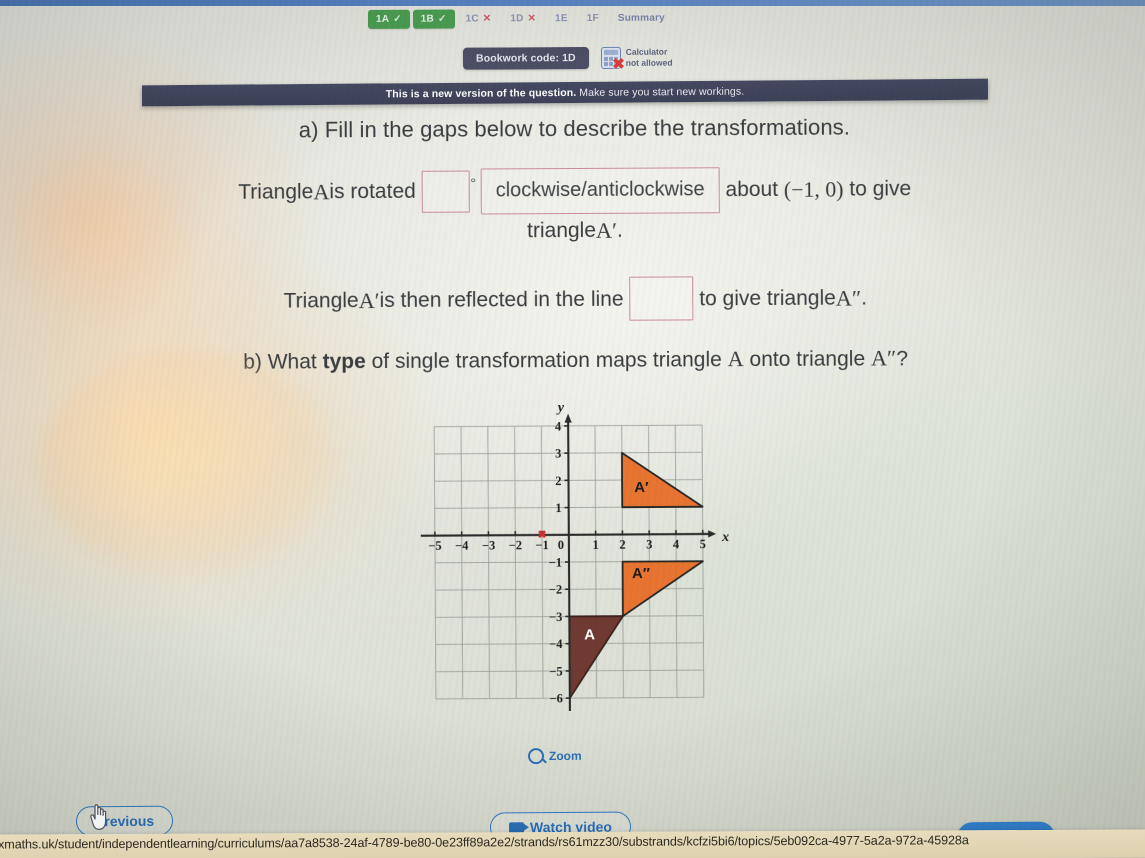 The image size is (1145, 858). I want to click on tab-summary: Summary, so click(641, 17).